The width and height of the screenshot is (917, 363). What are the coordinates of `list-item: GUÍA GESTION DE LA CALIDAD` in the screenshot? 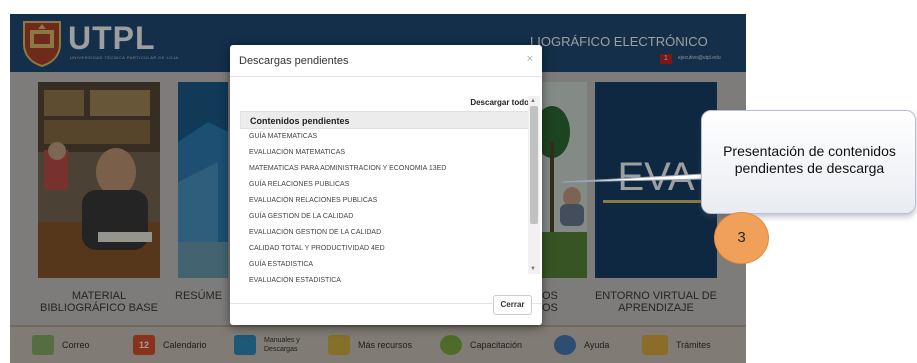 It's located at (388, 217).